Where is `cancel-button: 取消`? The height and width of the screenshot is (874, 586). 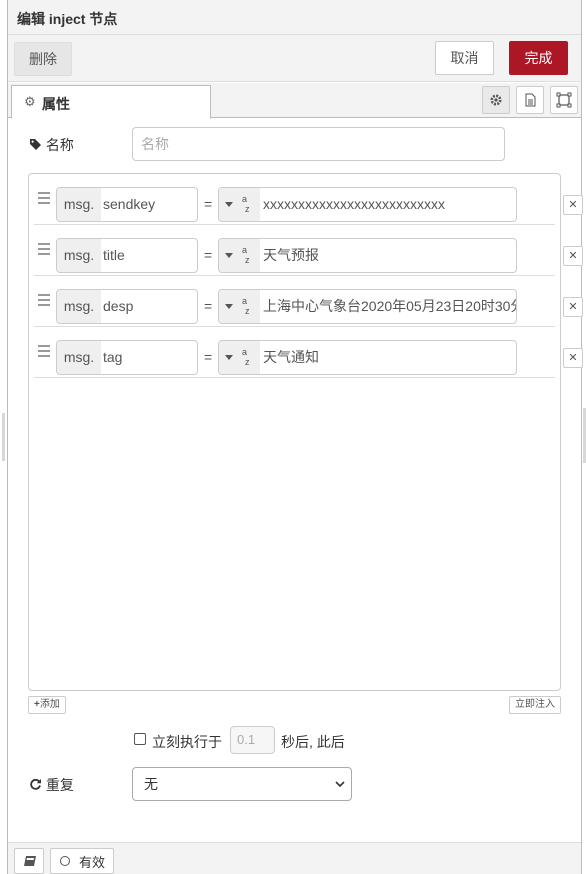 cancel-button: 取消 is located at coordinates (464, 58).